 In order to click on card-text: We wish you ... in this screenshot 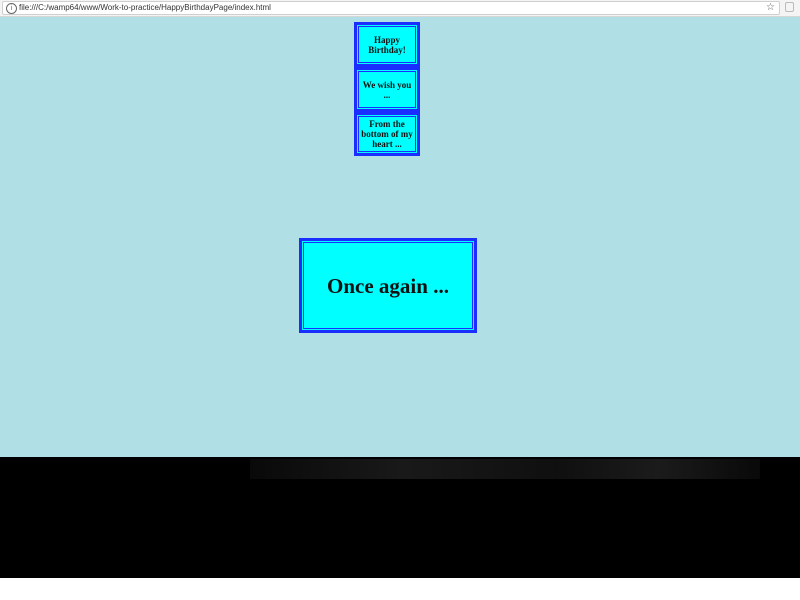, I will do `click(387, 89)`.